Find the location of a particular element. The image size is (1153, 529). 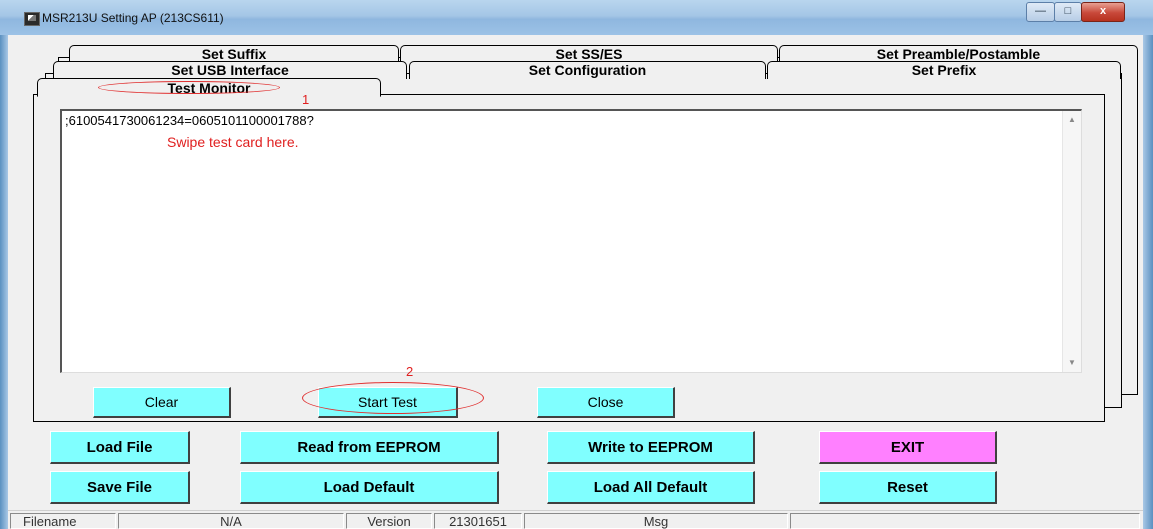

status-msg-label: Msg is located at coordinates (656, 521).